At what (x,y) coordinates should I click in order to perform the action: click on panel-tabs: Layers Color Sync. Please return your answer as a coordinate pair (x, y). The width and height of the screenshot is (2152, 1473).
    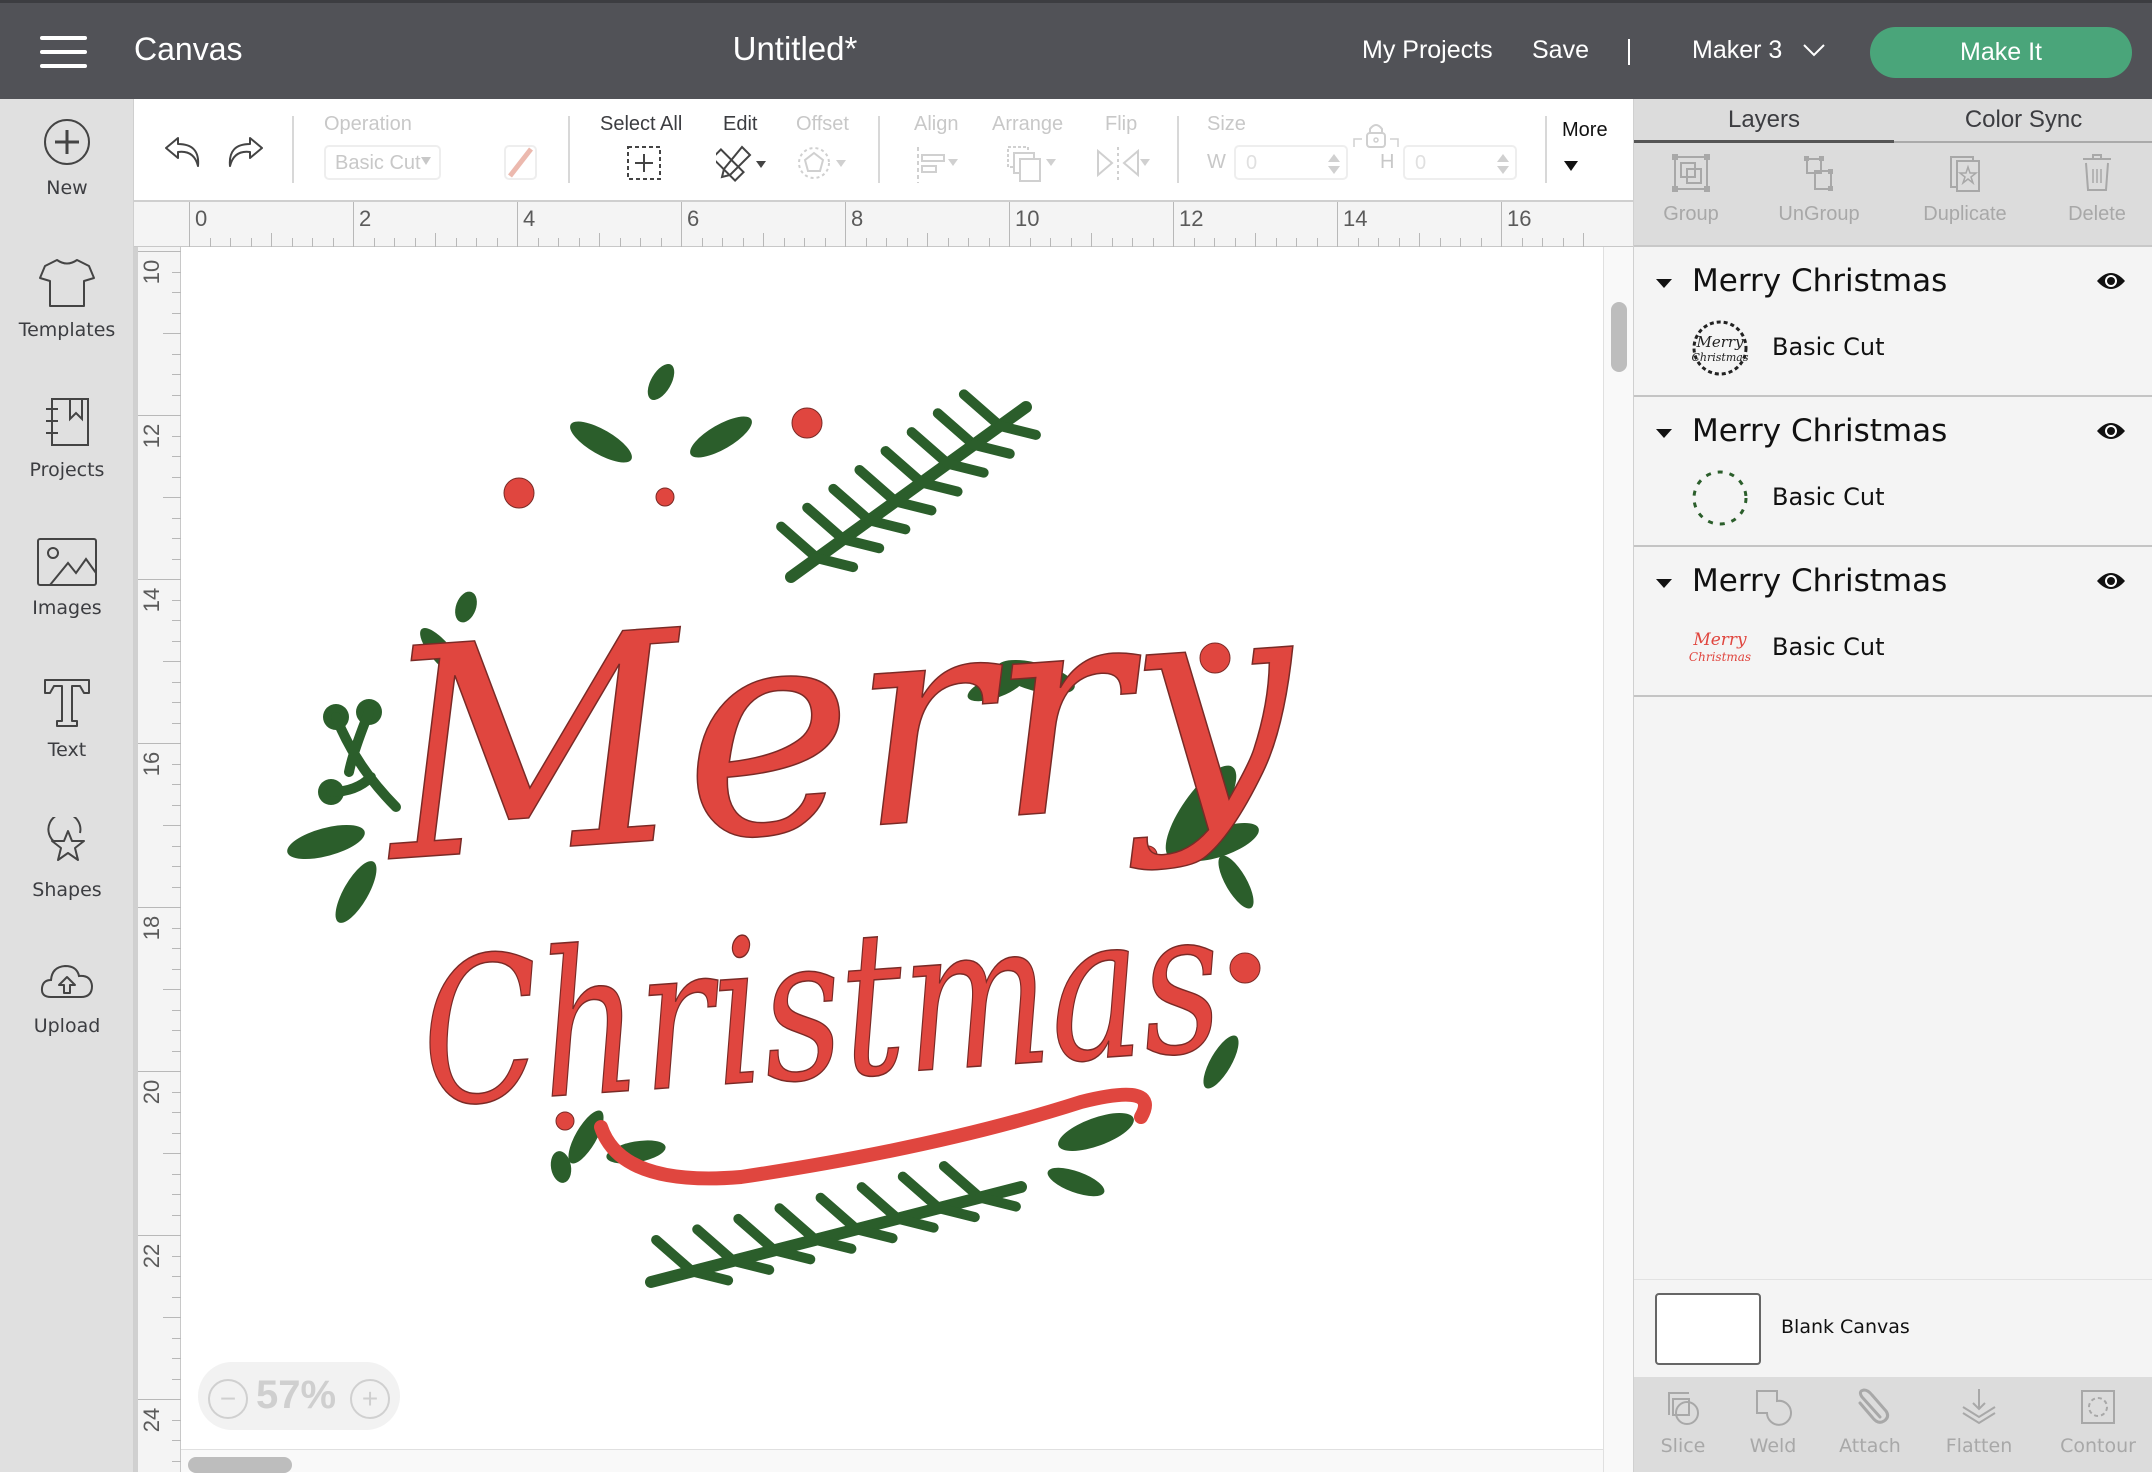
    Looking at the image, I should click on (1893, 121).